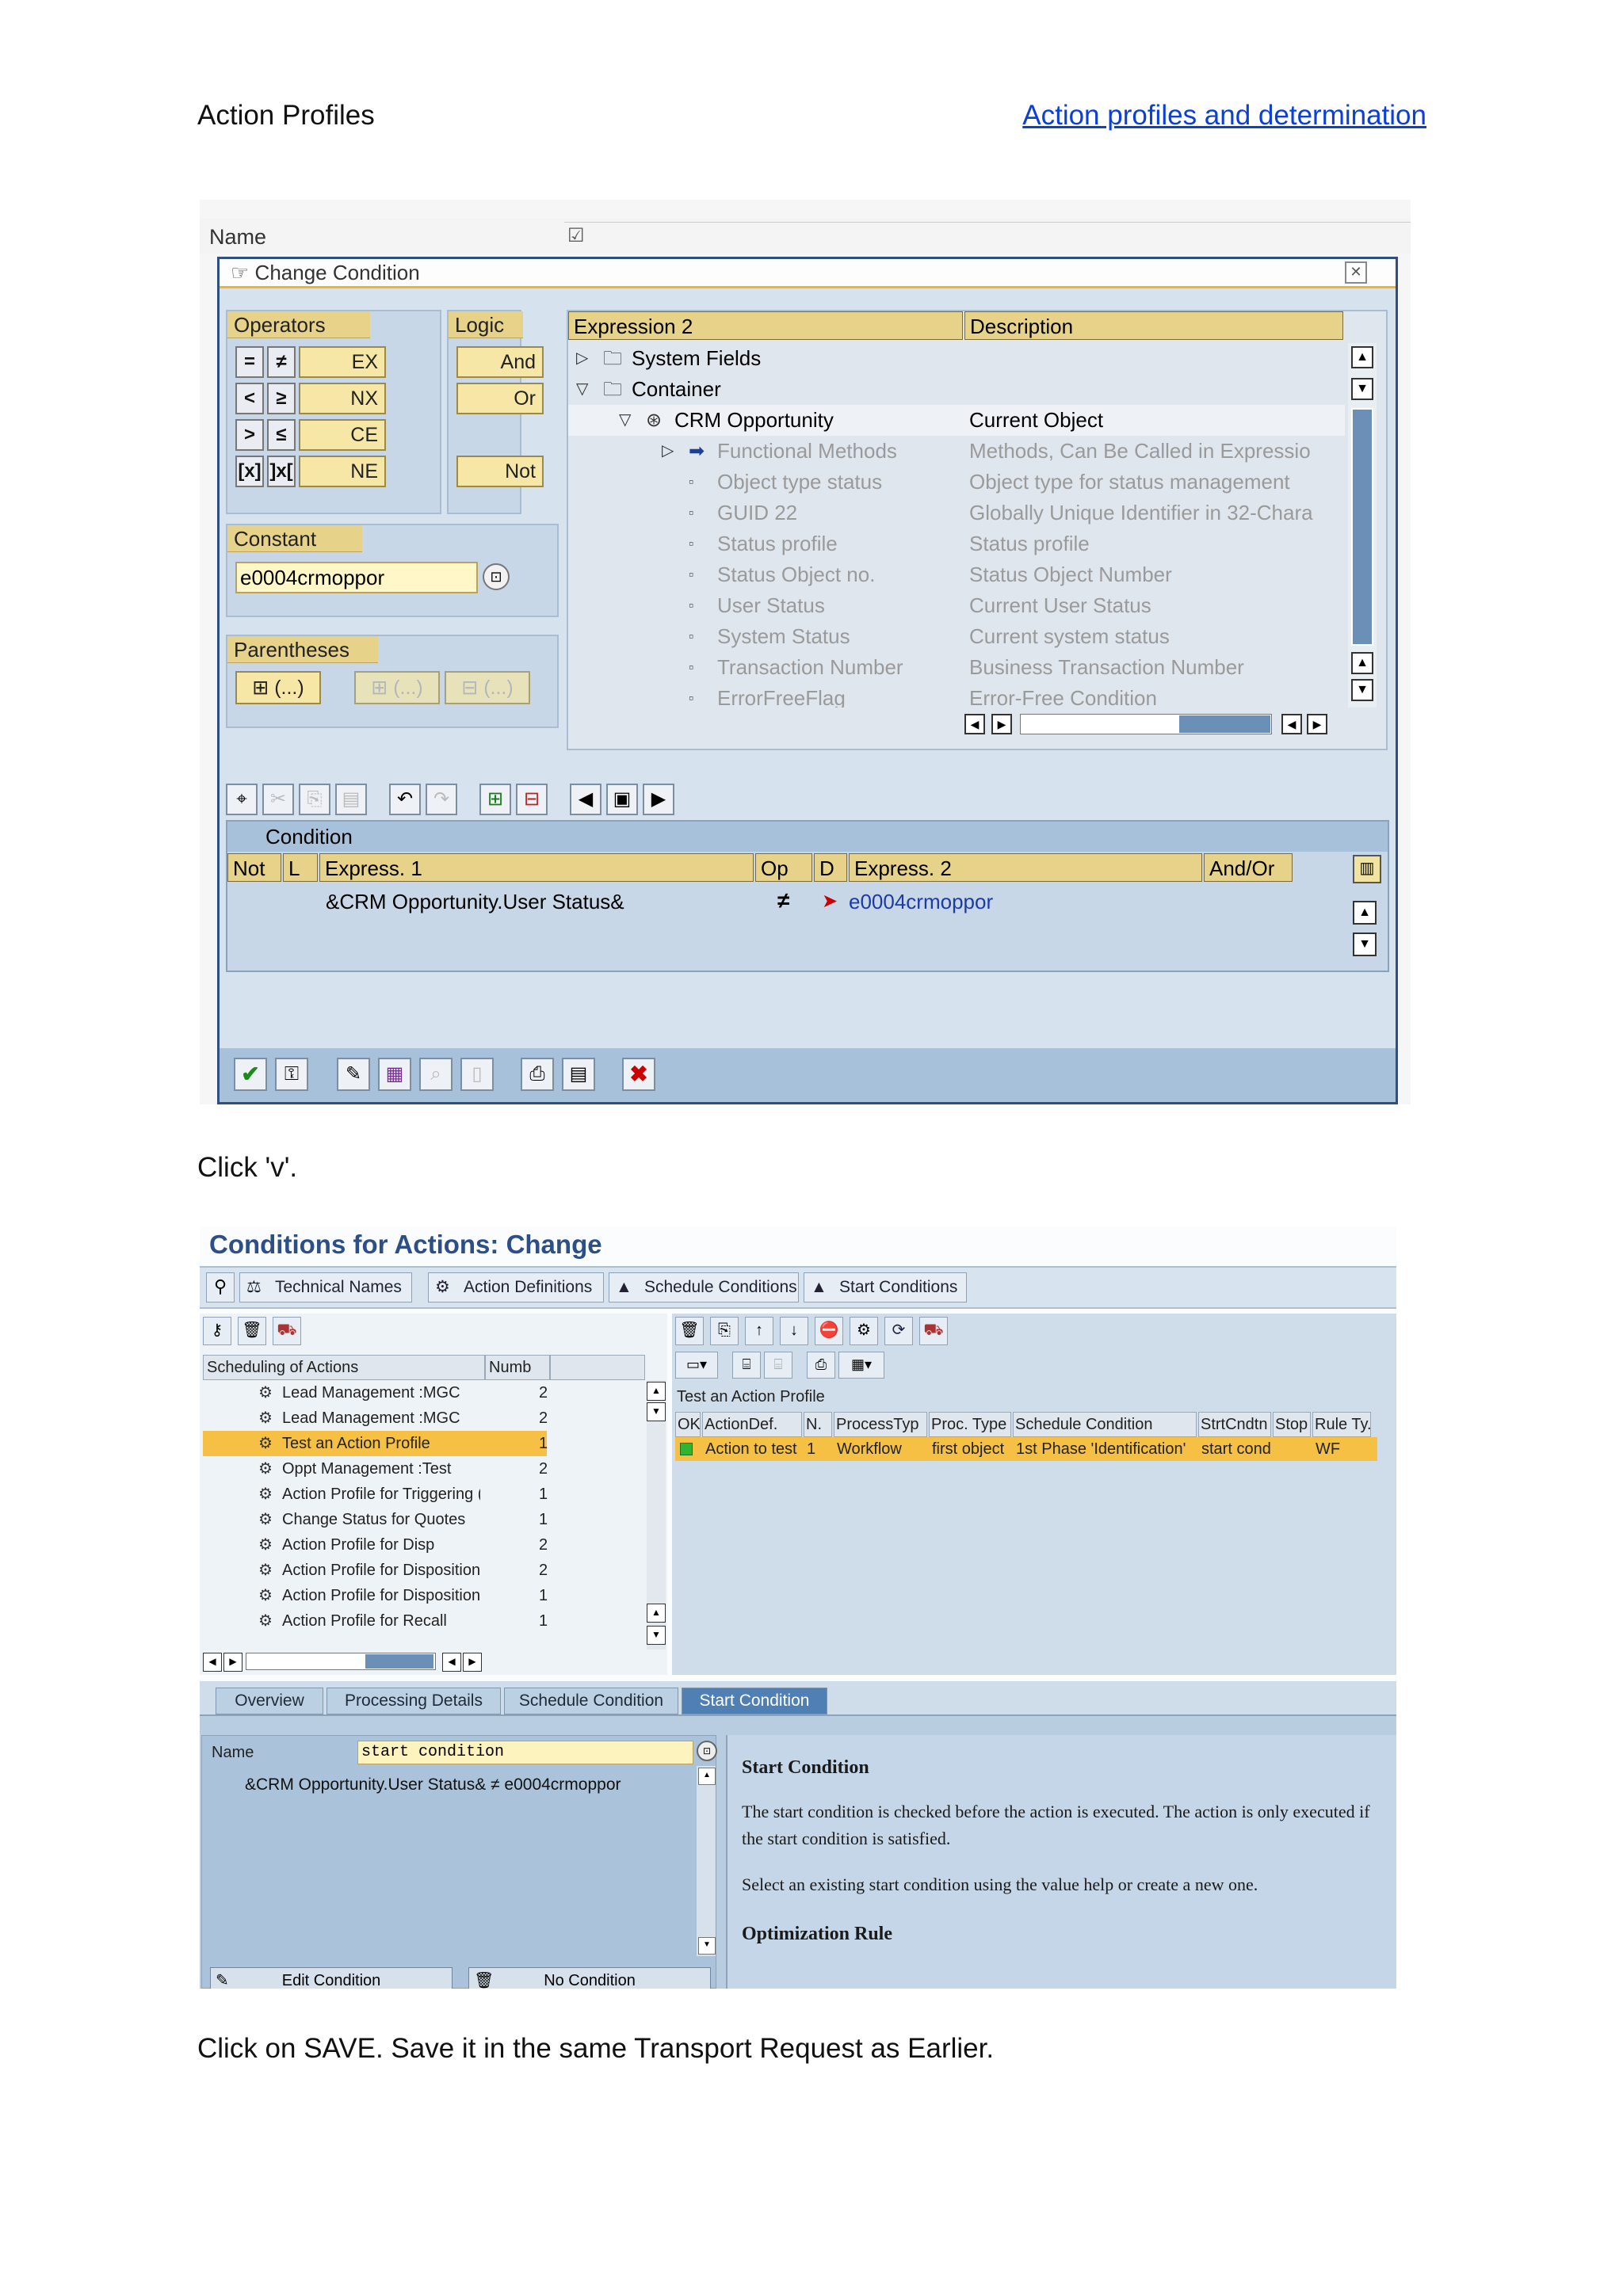  Describe the element at coordinates (831, 867) in the screenshot. I see `col-d: D` at that location.